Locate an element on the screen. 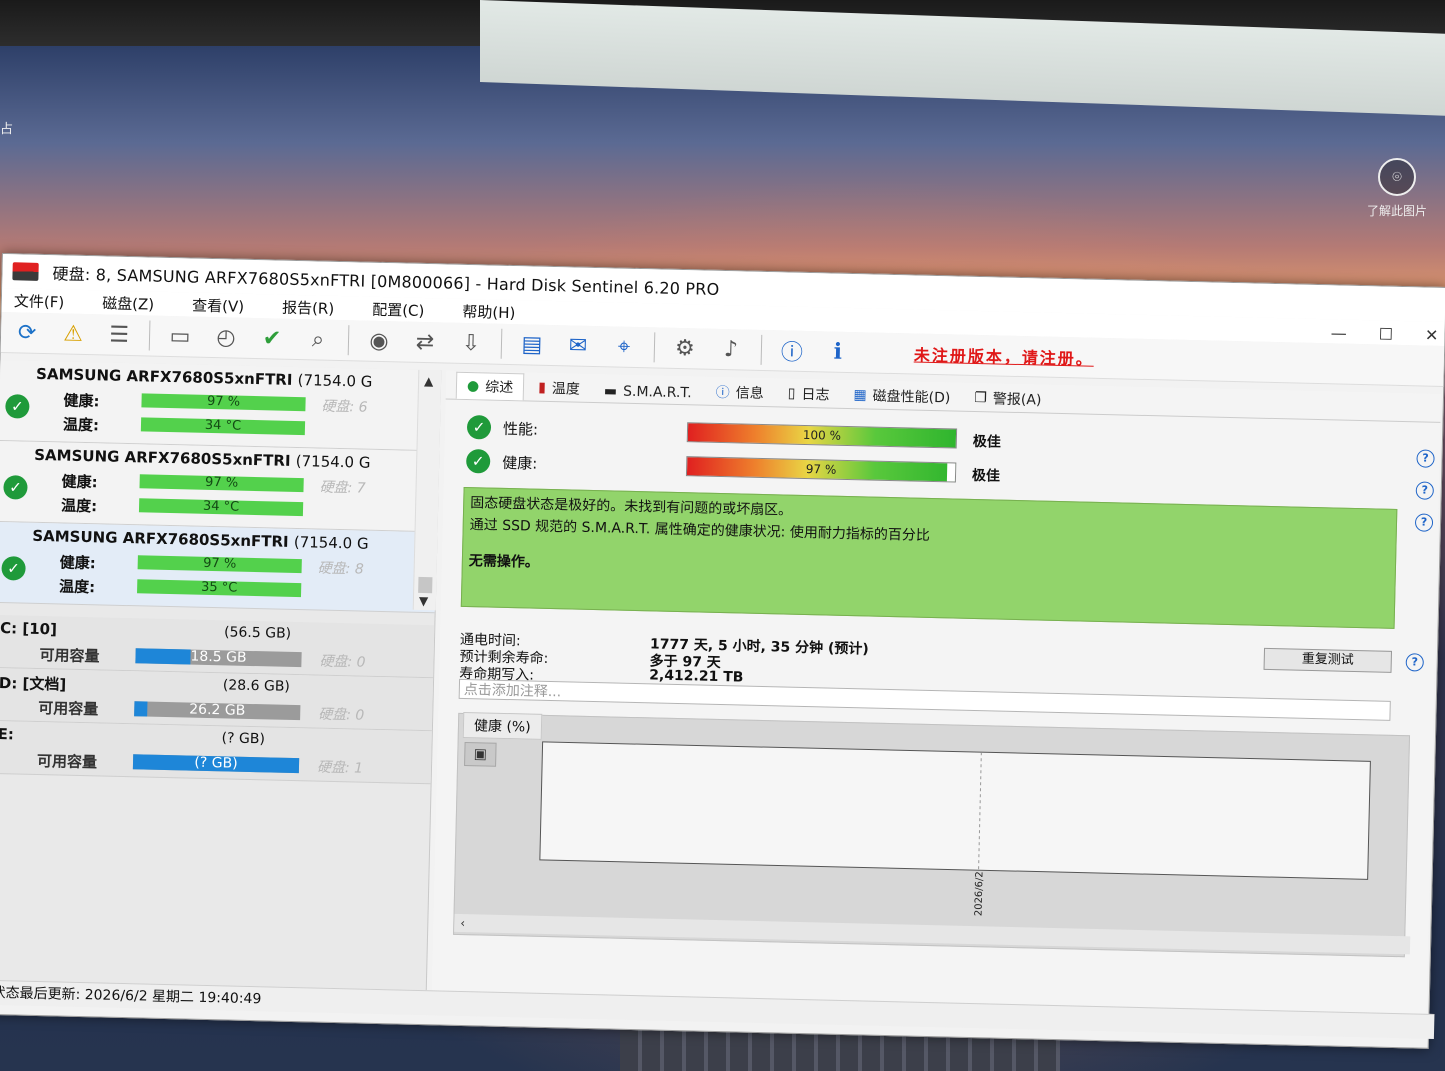  performance-gauge: 100 % is located at coordinates (822, 435).